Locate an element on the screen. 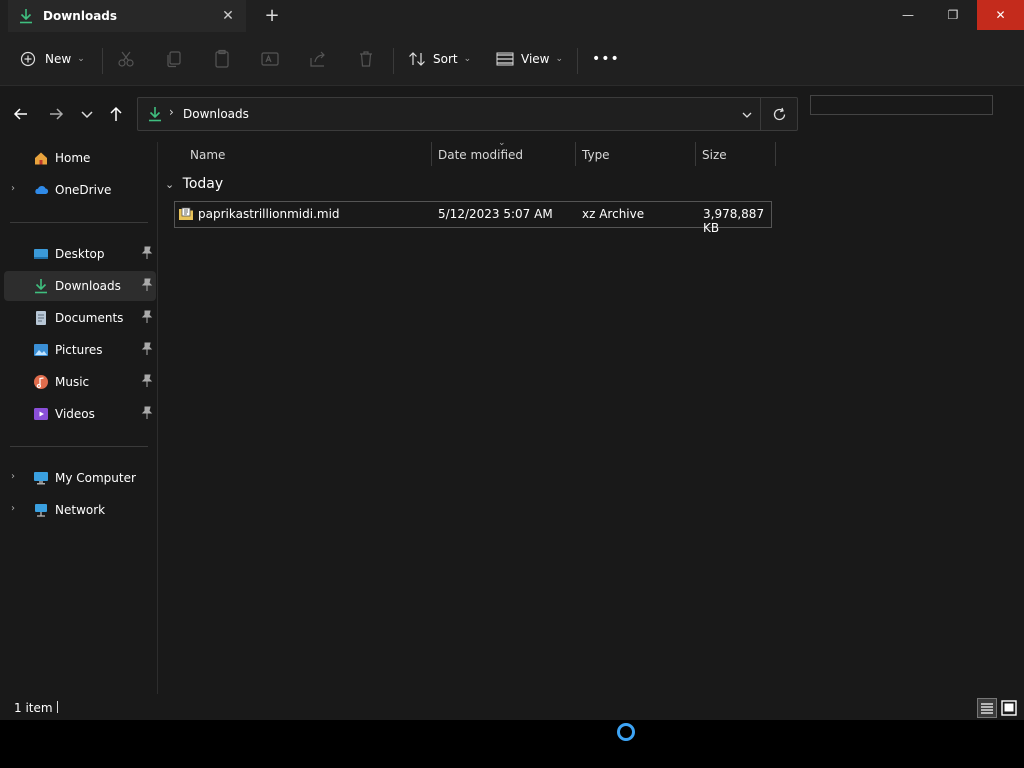 This screenshot has width=1024, height=768. details-view-icon is located at coordinates (987, 708).